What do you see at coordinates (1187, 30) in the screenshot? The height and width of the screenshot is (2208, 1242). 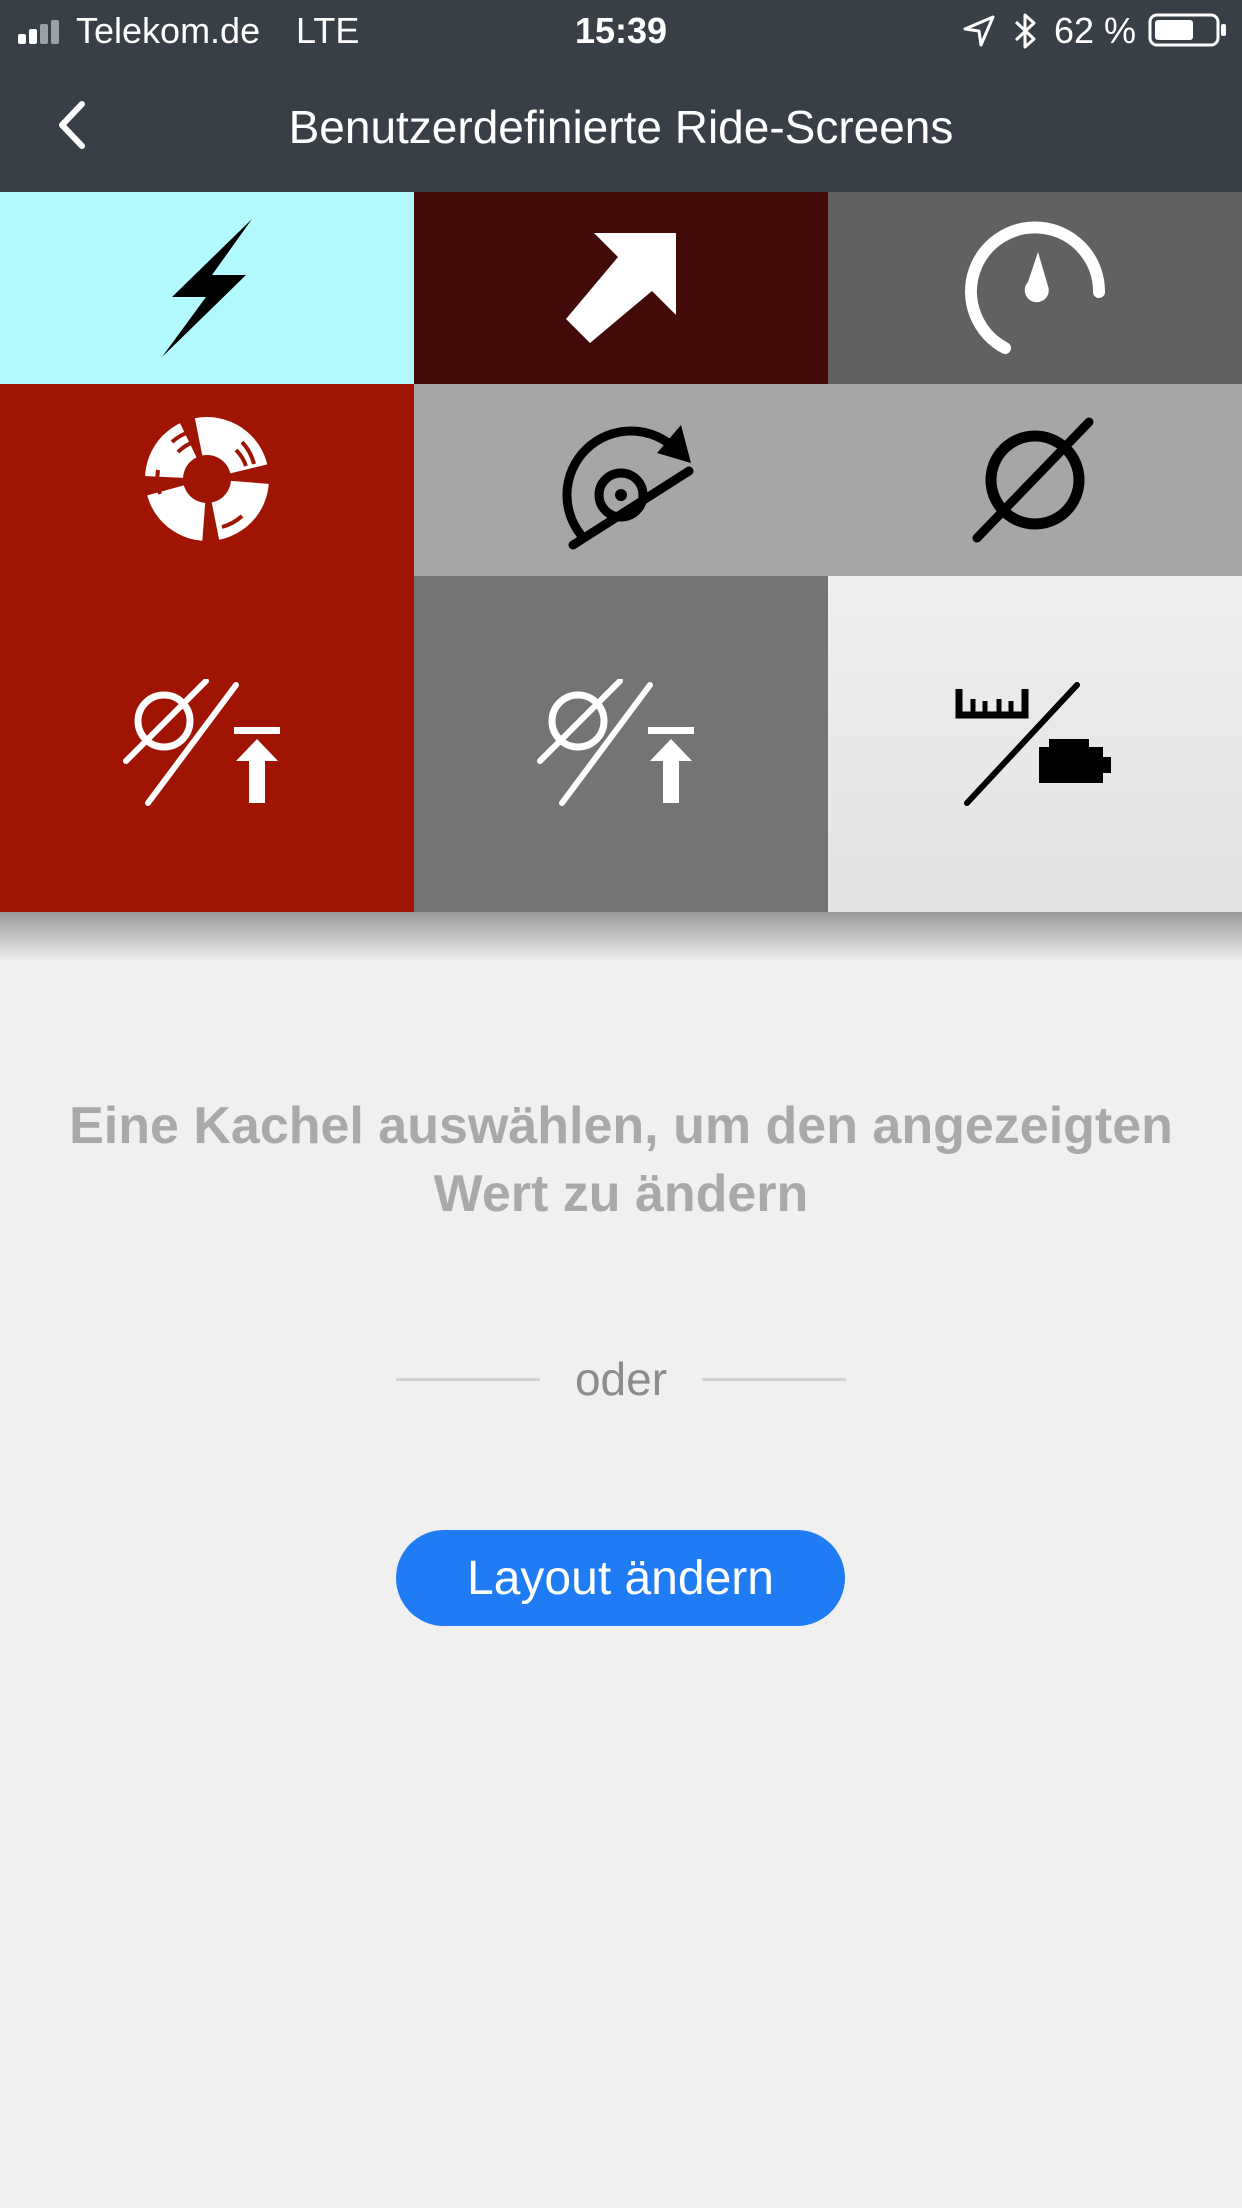 I see `battery-icon` at bounding box center [1187, 30].